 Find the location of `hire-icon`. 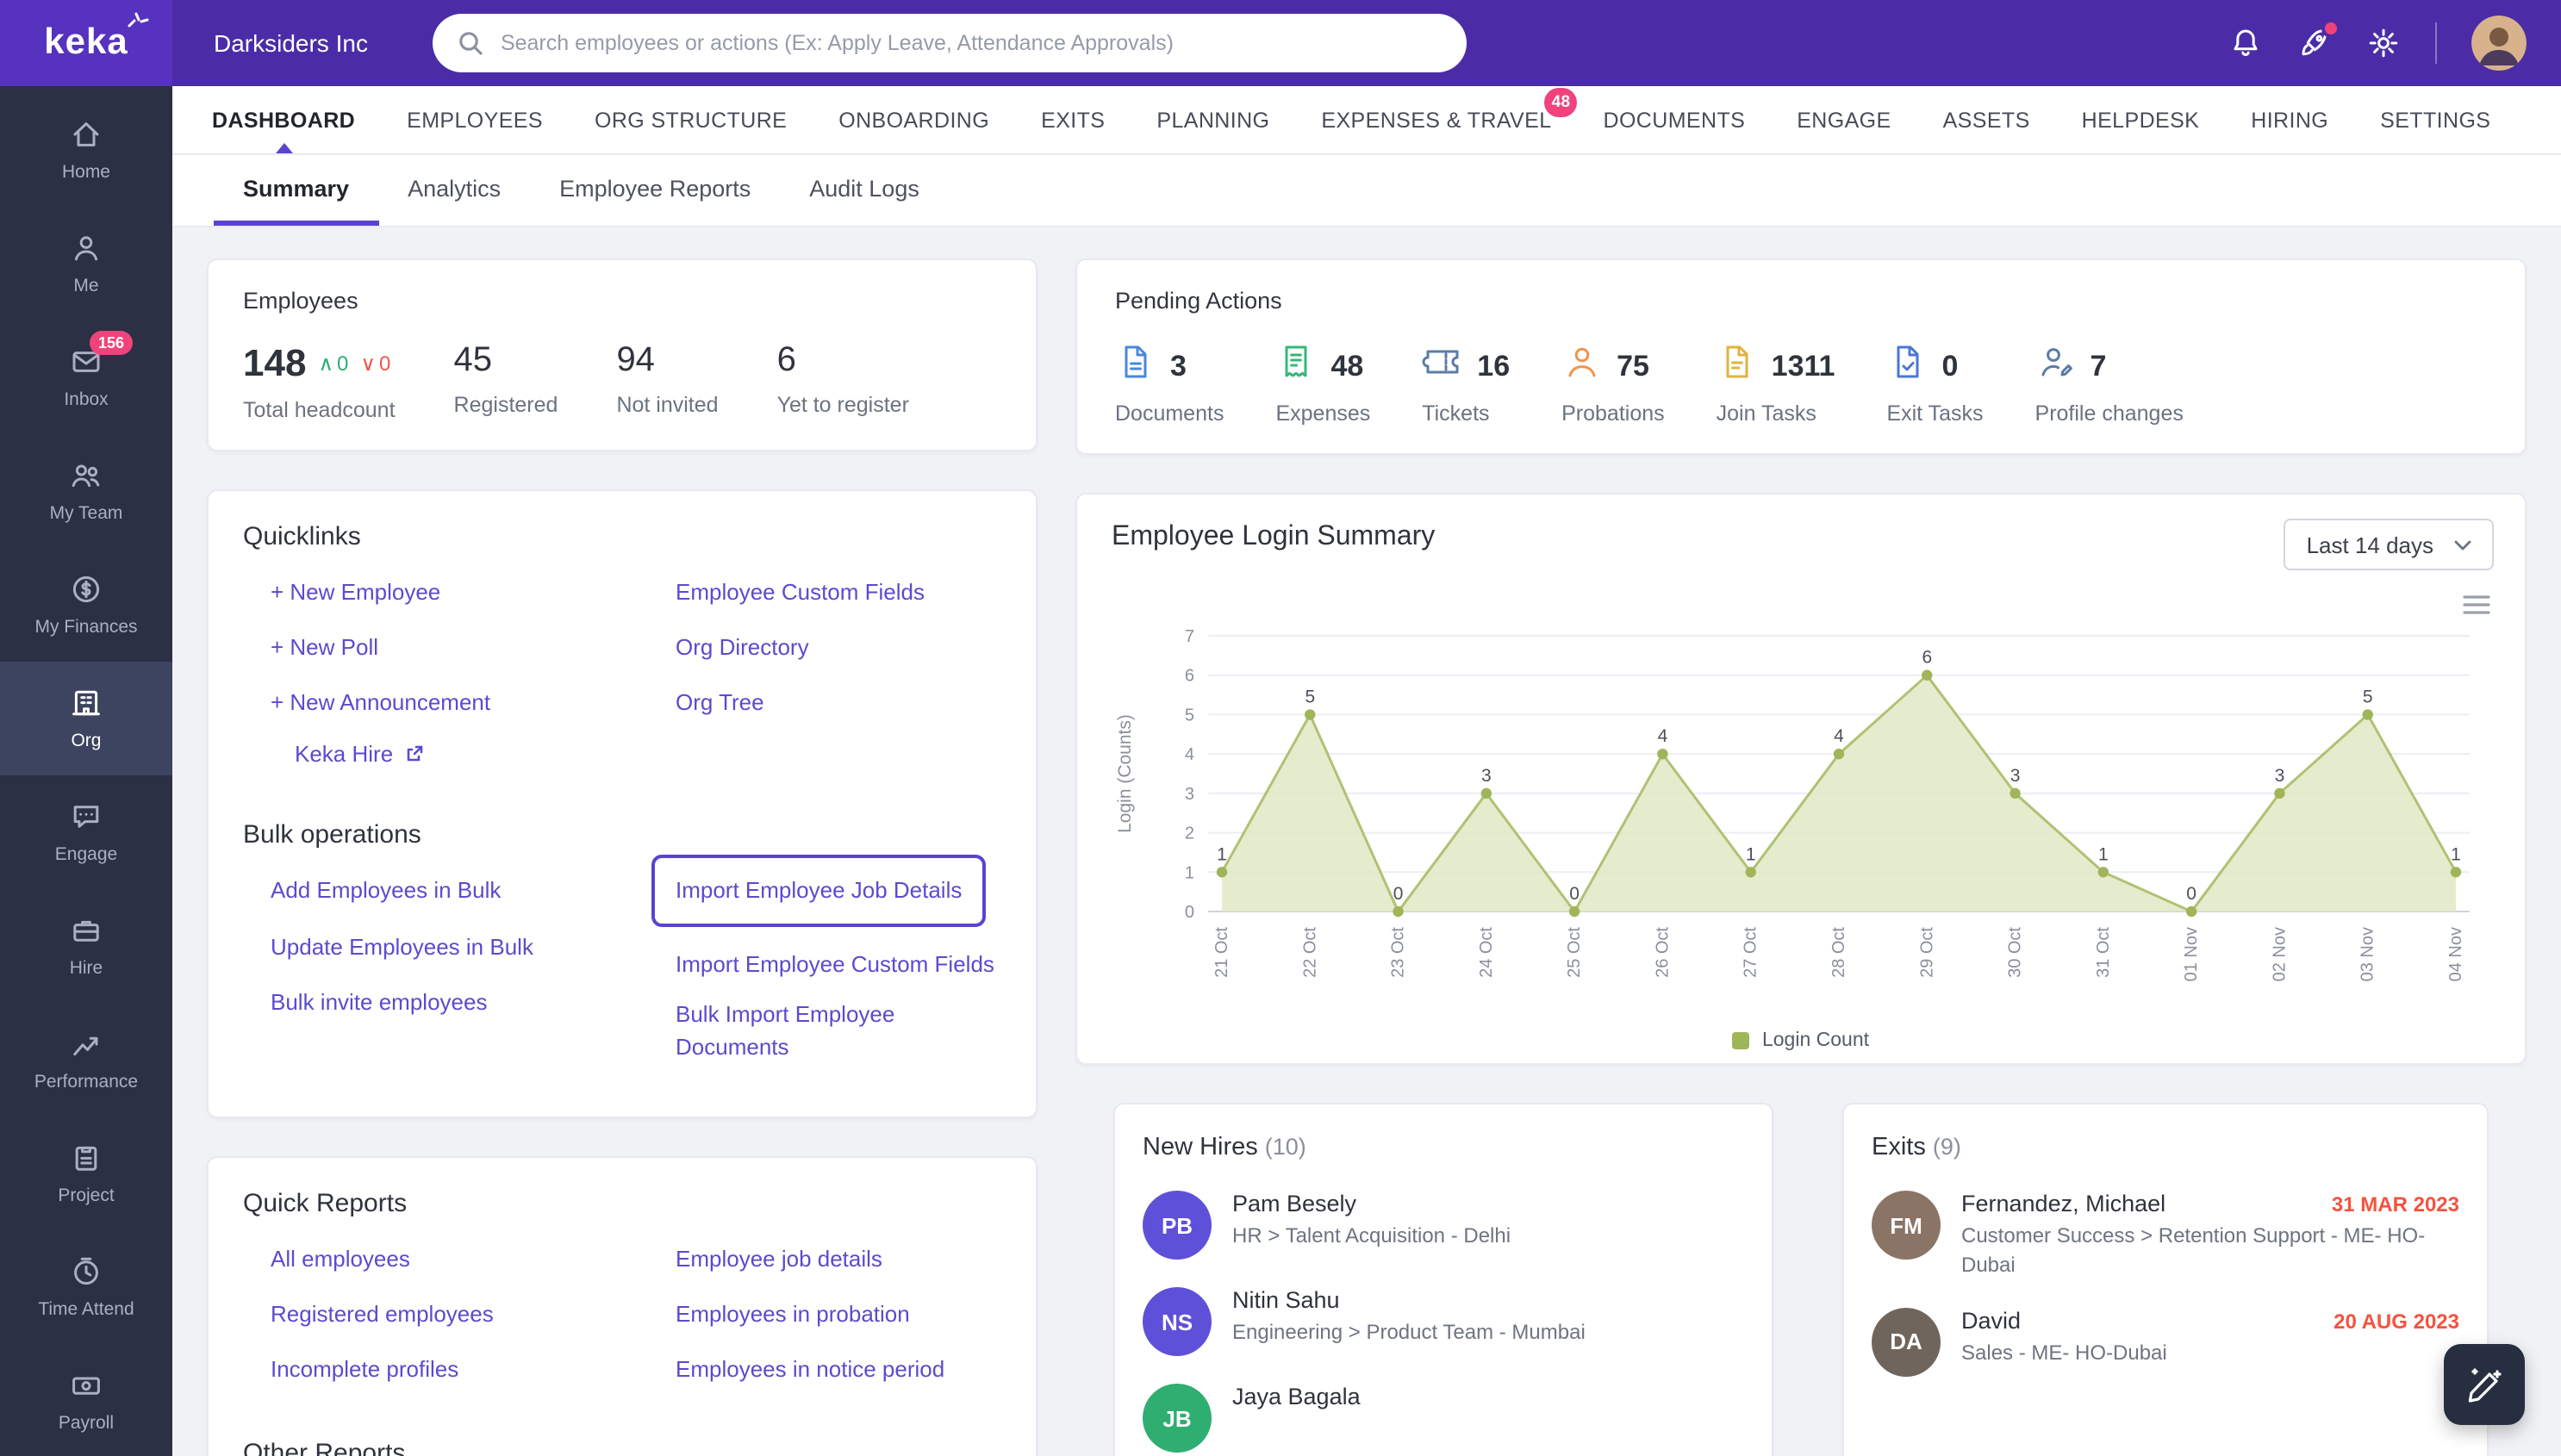

hire-icon is located at coordinates (86, 931).